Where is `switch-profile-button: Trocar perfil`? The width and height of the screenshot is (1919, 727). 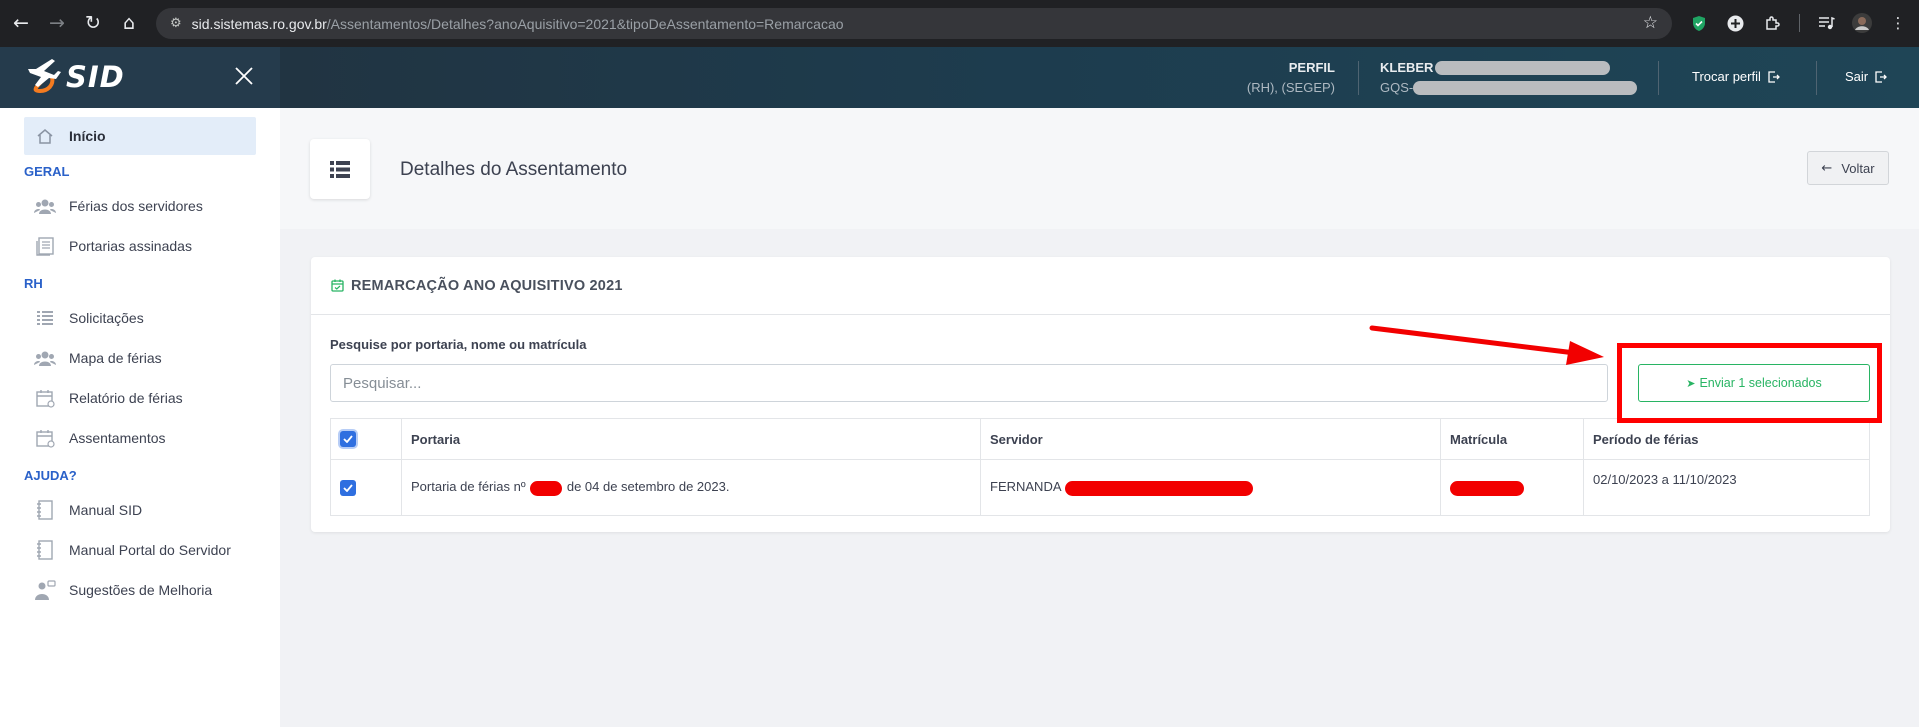
switch-profile-button: Trocar perfil is located at coordinates (1736, 76).